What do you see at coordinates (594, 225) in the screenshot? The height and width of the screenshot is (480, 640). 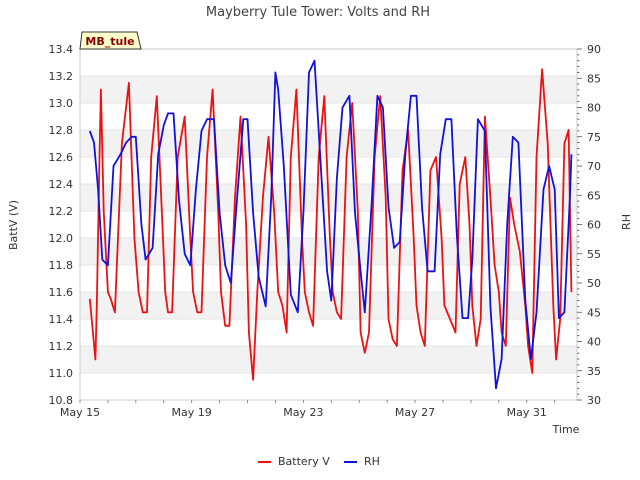 I see `right-tick-label: 60` at bounding box center [594, 225].